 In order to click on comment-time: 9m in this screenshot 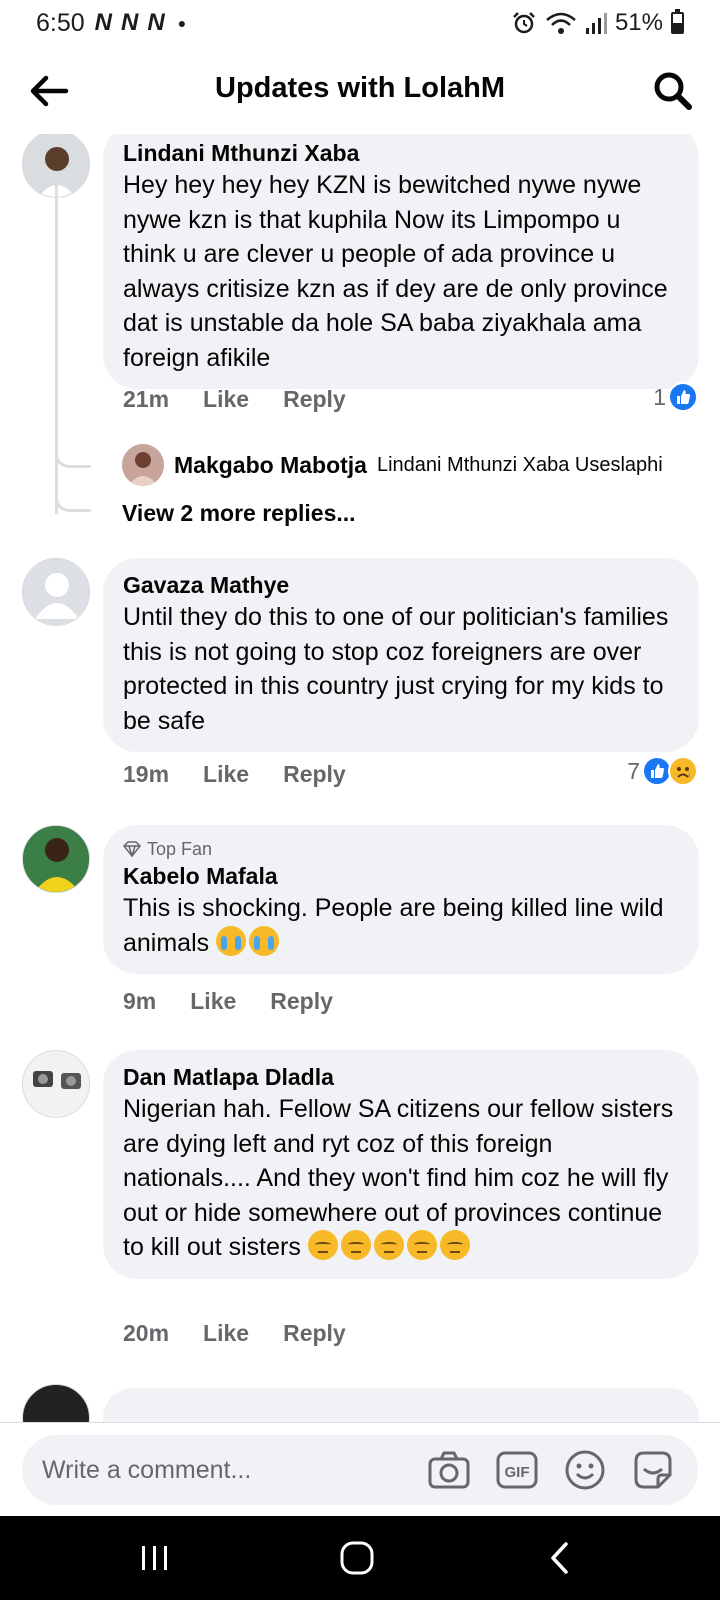, I will do `click(139, 1001)`.